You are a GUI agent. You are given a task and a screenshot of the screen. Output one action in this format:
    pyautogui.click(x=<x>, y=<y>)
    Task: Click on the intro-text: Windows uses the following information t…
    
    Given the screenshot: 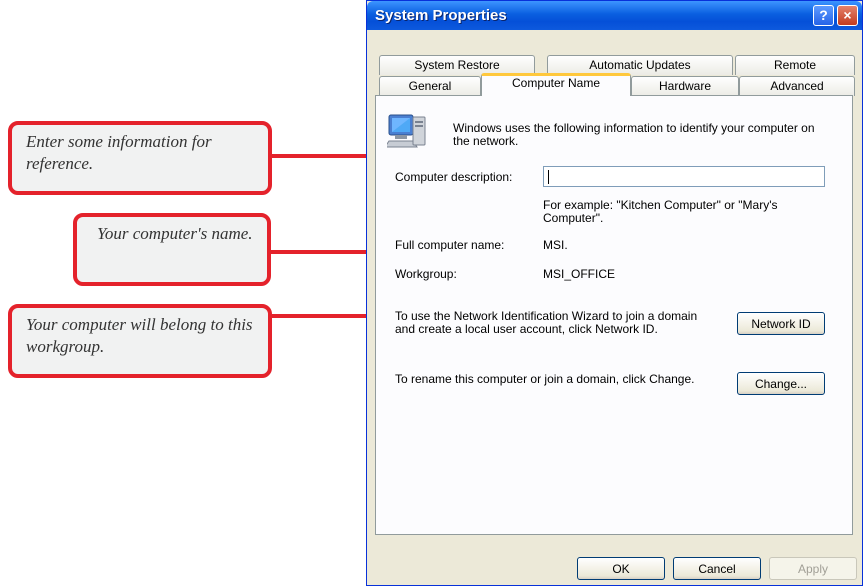 What is the action you would take?
    pyautogui.click(x=634, y=134)
    